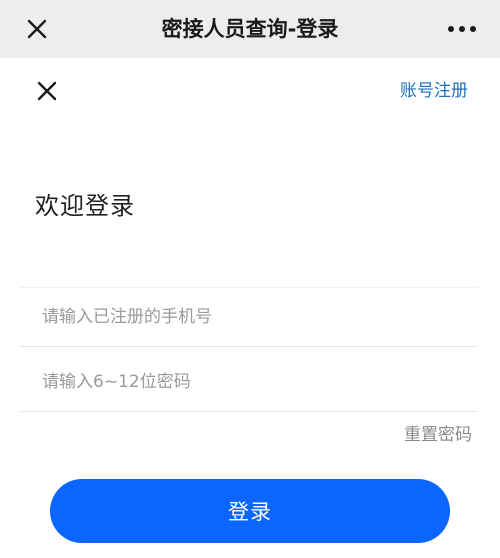 The image size is (500, 558). I want to click on phone-input, so click(252, 317).